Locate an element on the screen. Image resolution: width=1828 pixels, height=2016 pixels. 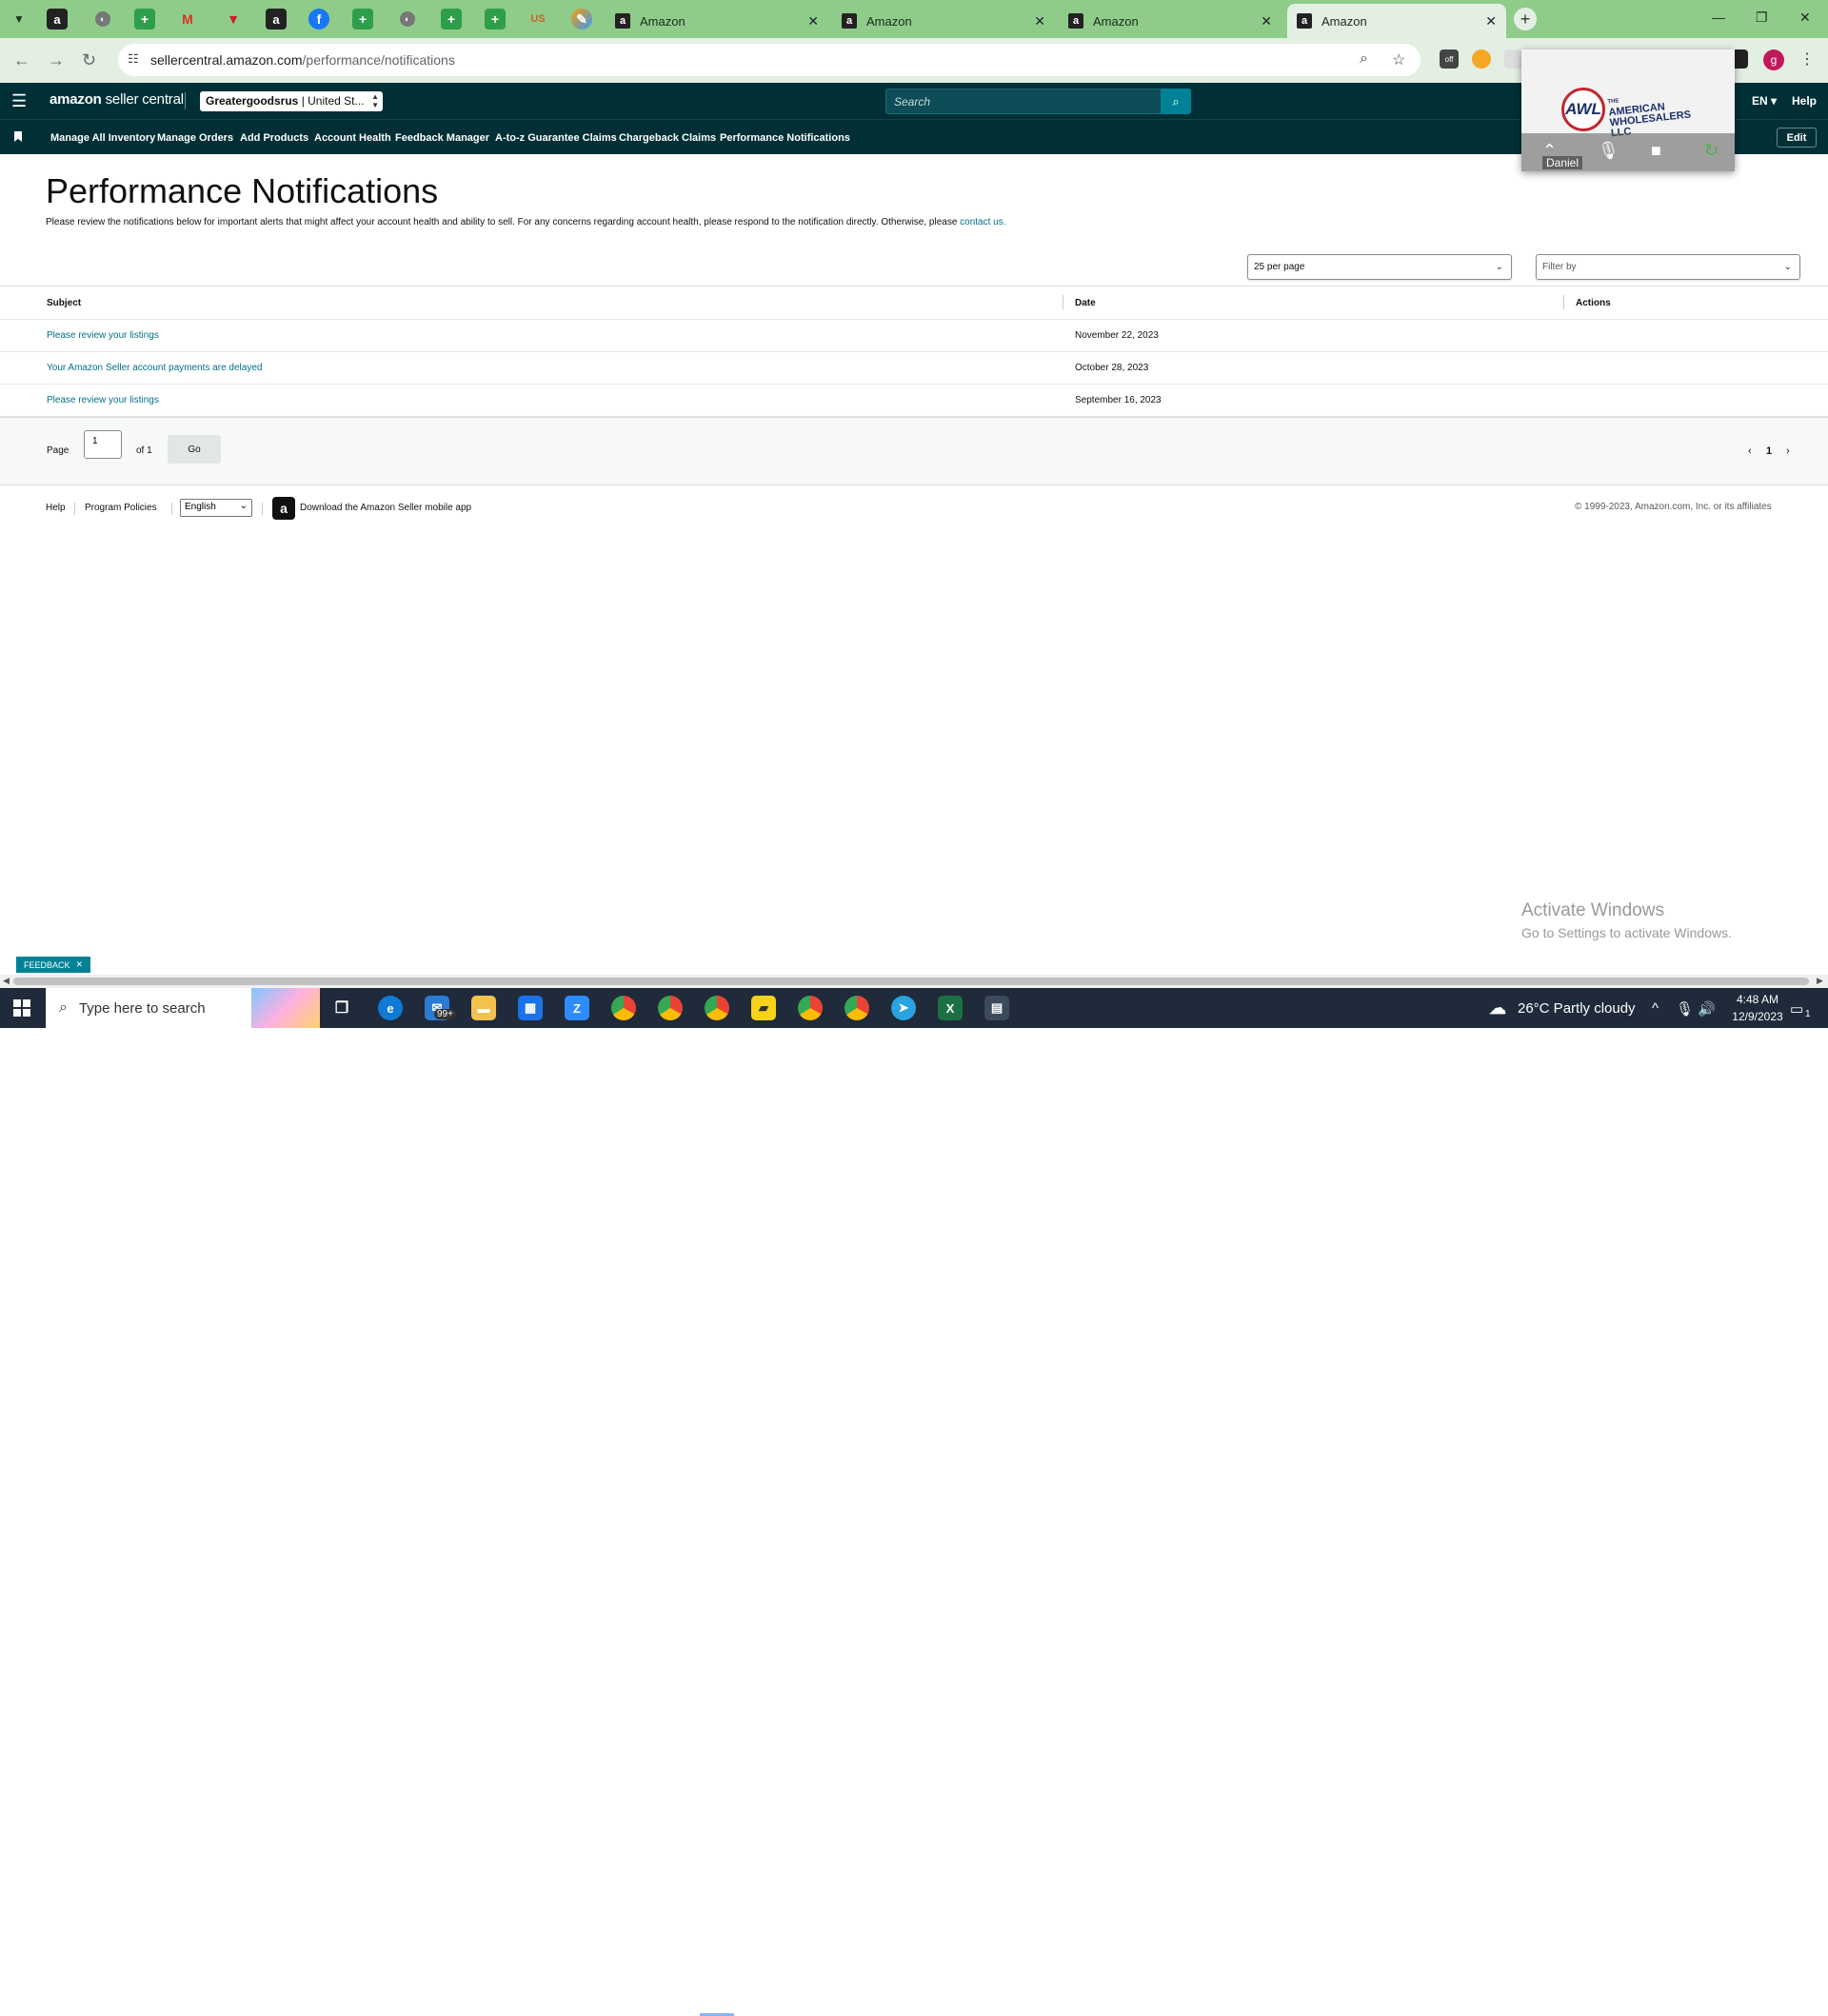
per-page-select: 25 per page ⌄ is located at coordinates (1379, 267).